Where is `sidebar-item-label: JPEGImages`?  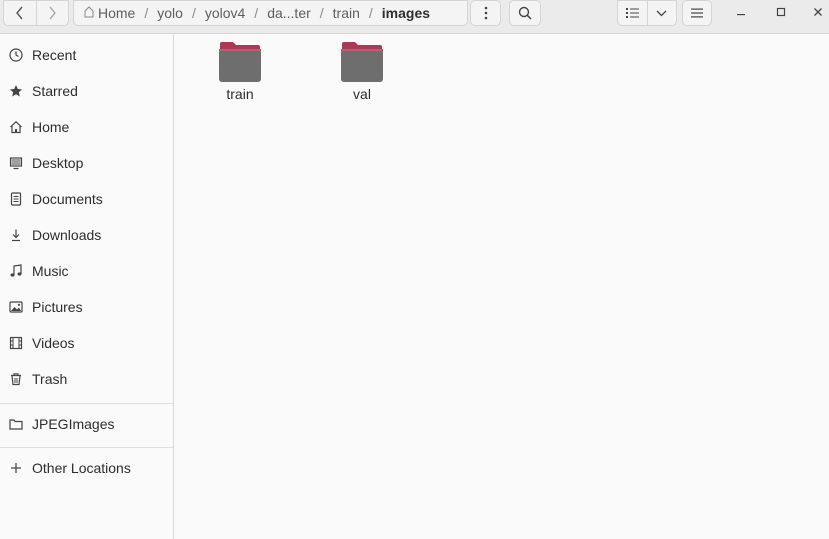
sidebar-item-label: JPEGImages is located at coordinates (73, 424).